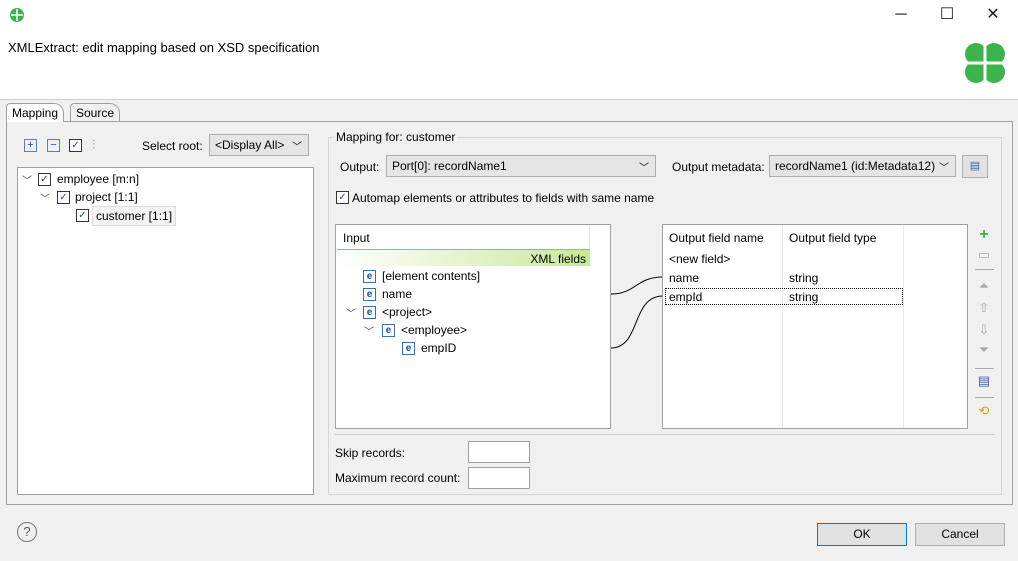  I want to click on skip-records-input, so click(499, 452).